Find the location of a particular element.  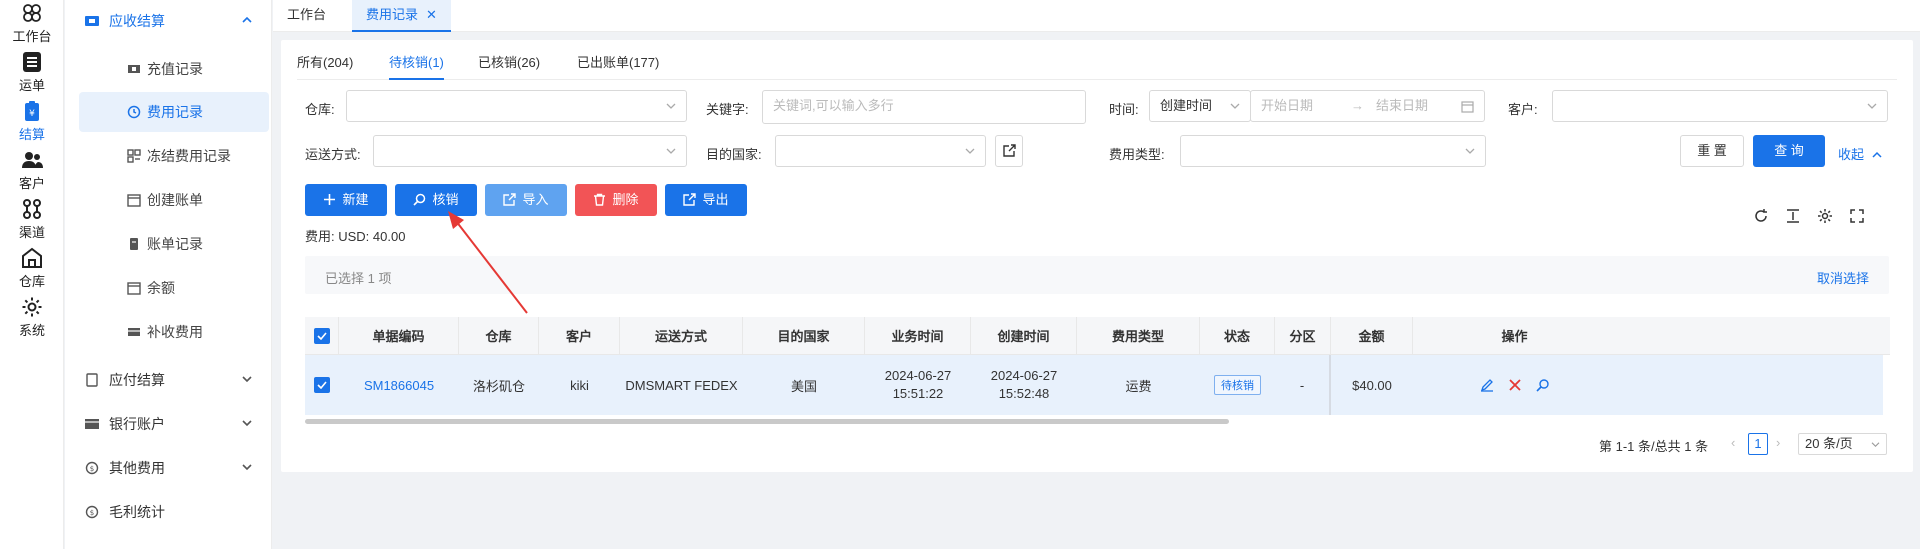

column-height-icon is located at coordinates (1793, 216).